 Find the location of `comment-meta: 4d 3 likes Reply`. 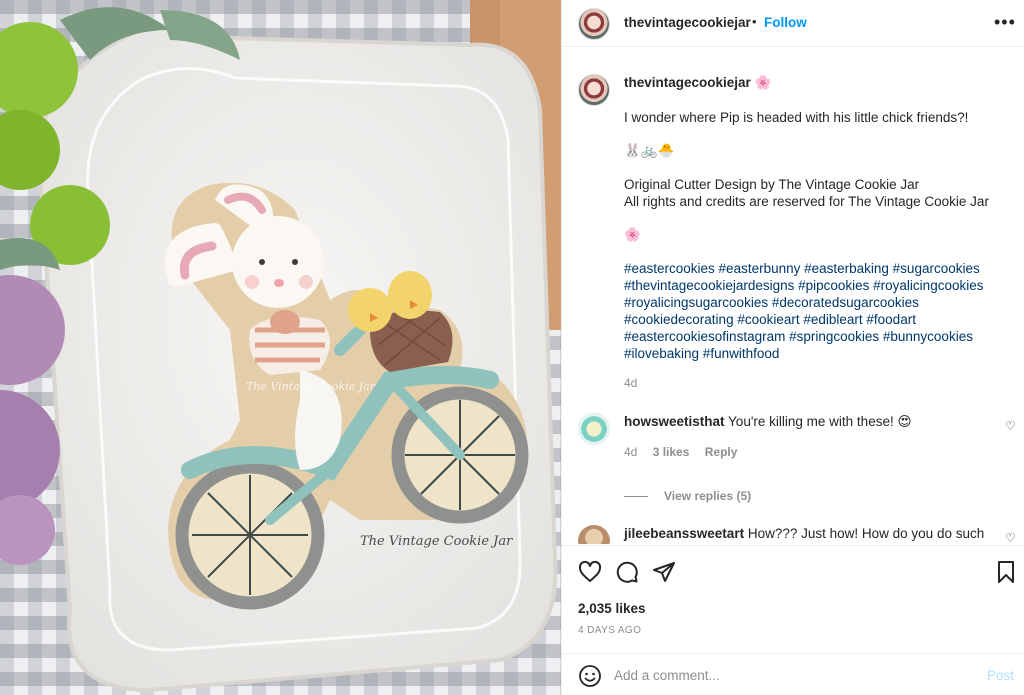

comment-meta: 4d 3 likes Reply is located at coordinates (686, 452).